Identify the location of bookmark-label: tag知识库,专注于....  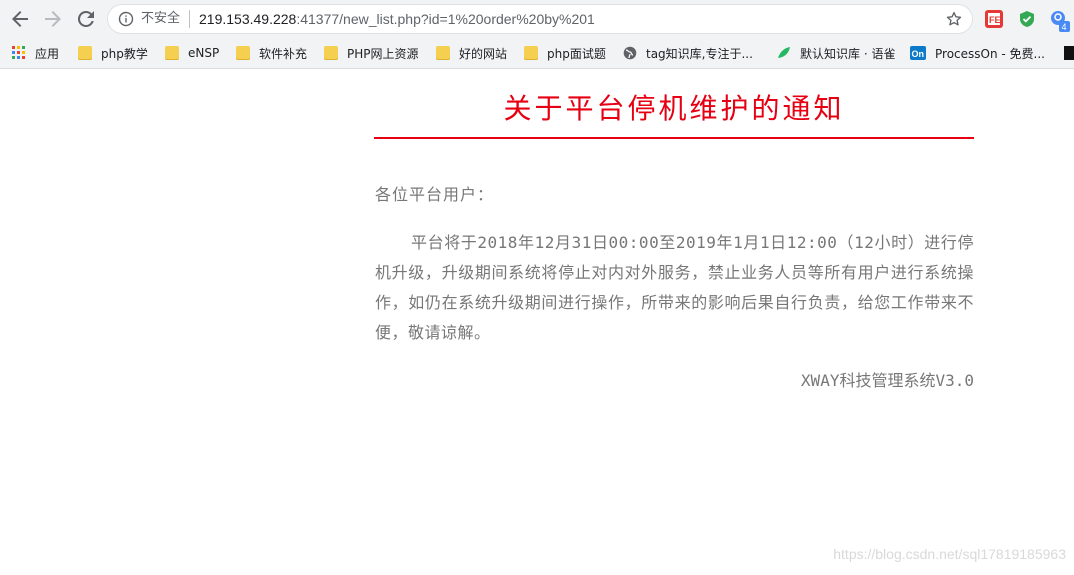
(699, 53).